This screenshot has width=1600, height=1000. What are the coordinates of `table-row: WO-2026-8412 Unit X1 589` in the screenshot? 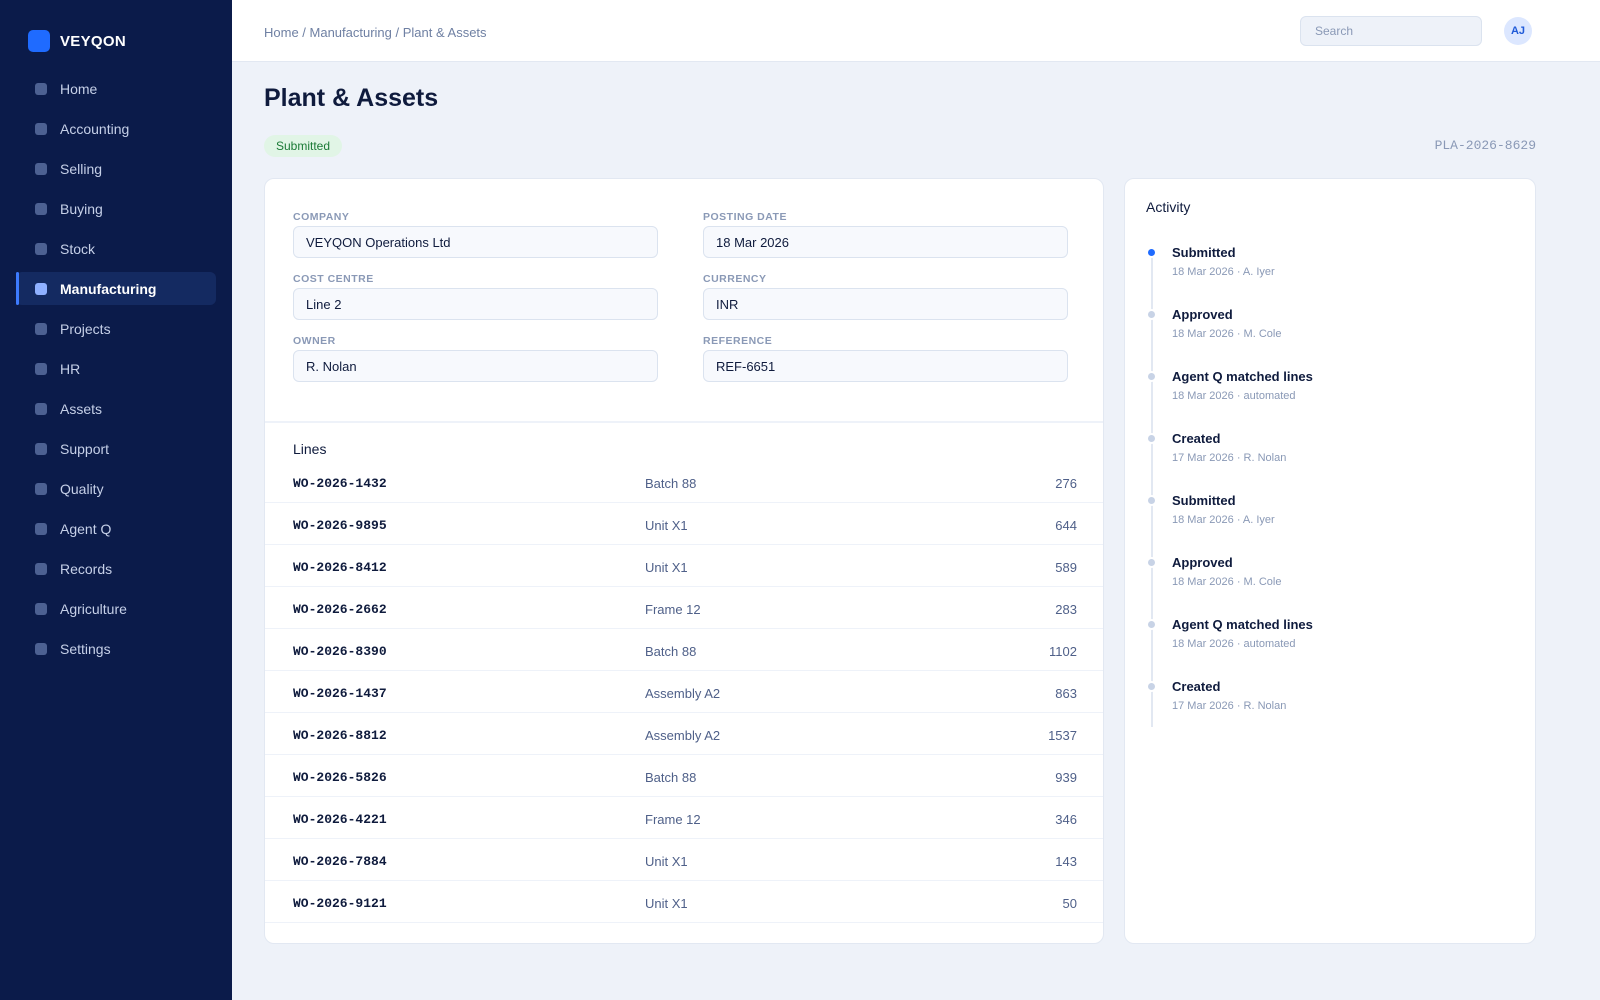 It's located at (684, 566).